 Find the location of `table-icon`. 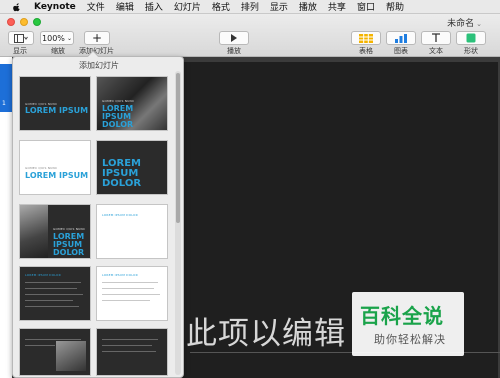

table-icon is located at coordinates (366, 38).